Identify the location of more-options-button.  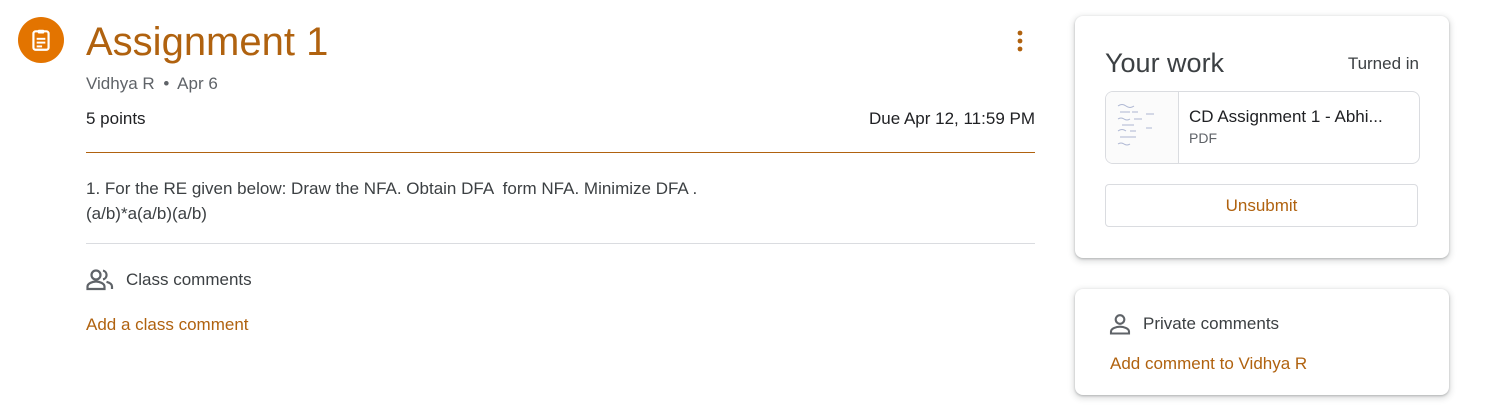
(1020, 41).